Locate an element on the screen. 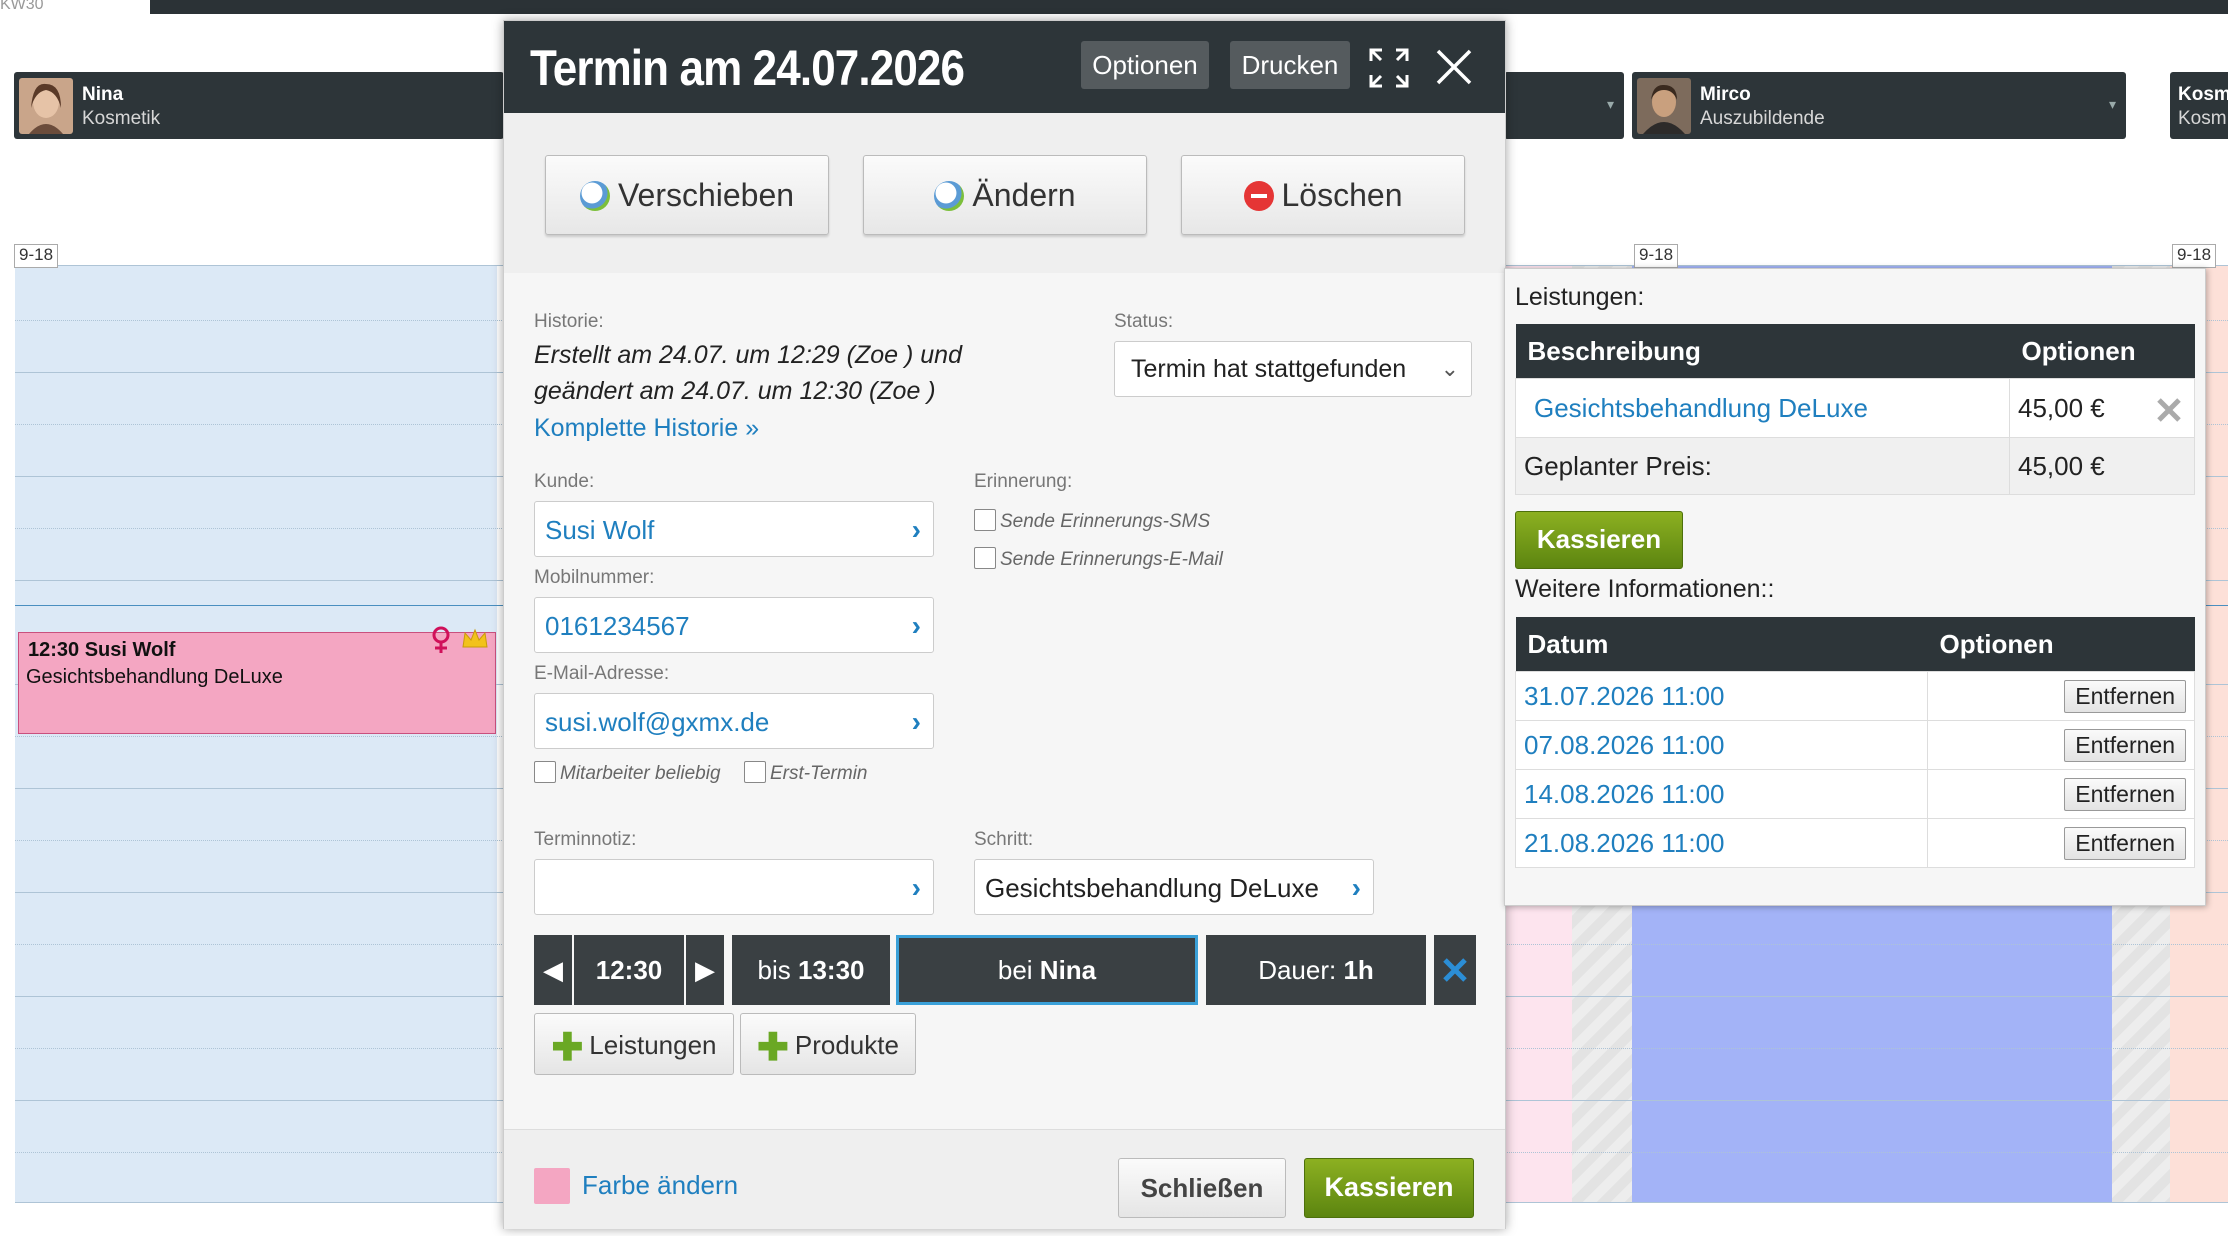  staff-name: Kosm is located at coordinates (2203, 94).